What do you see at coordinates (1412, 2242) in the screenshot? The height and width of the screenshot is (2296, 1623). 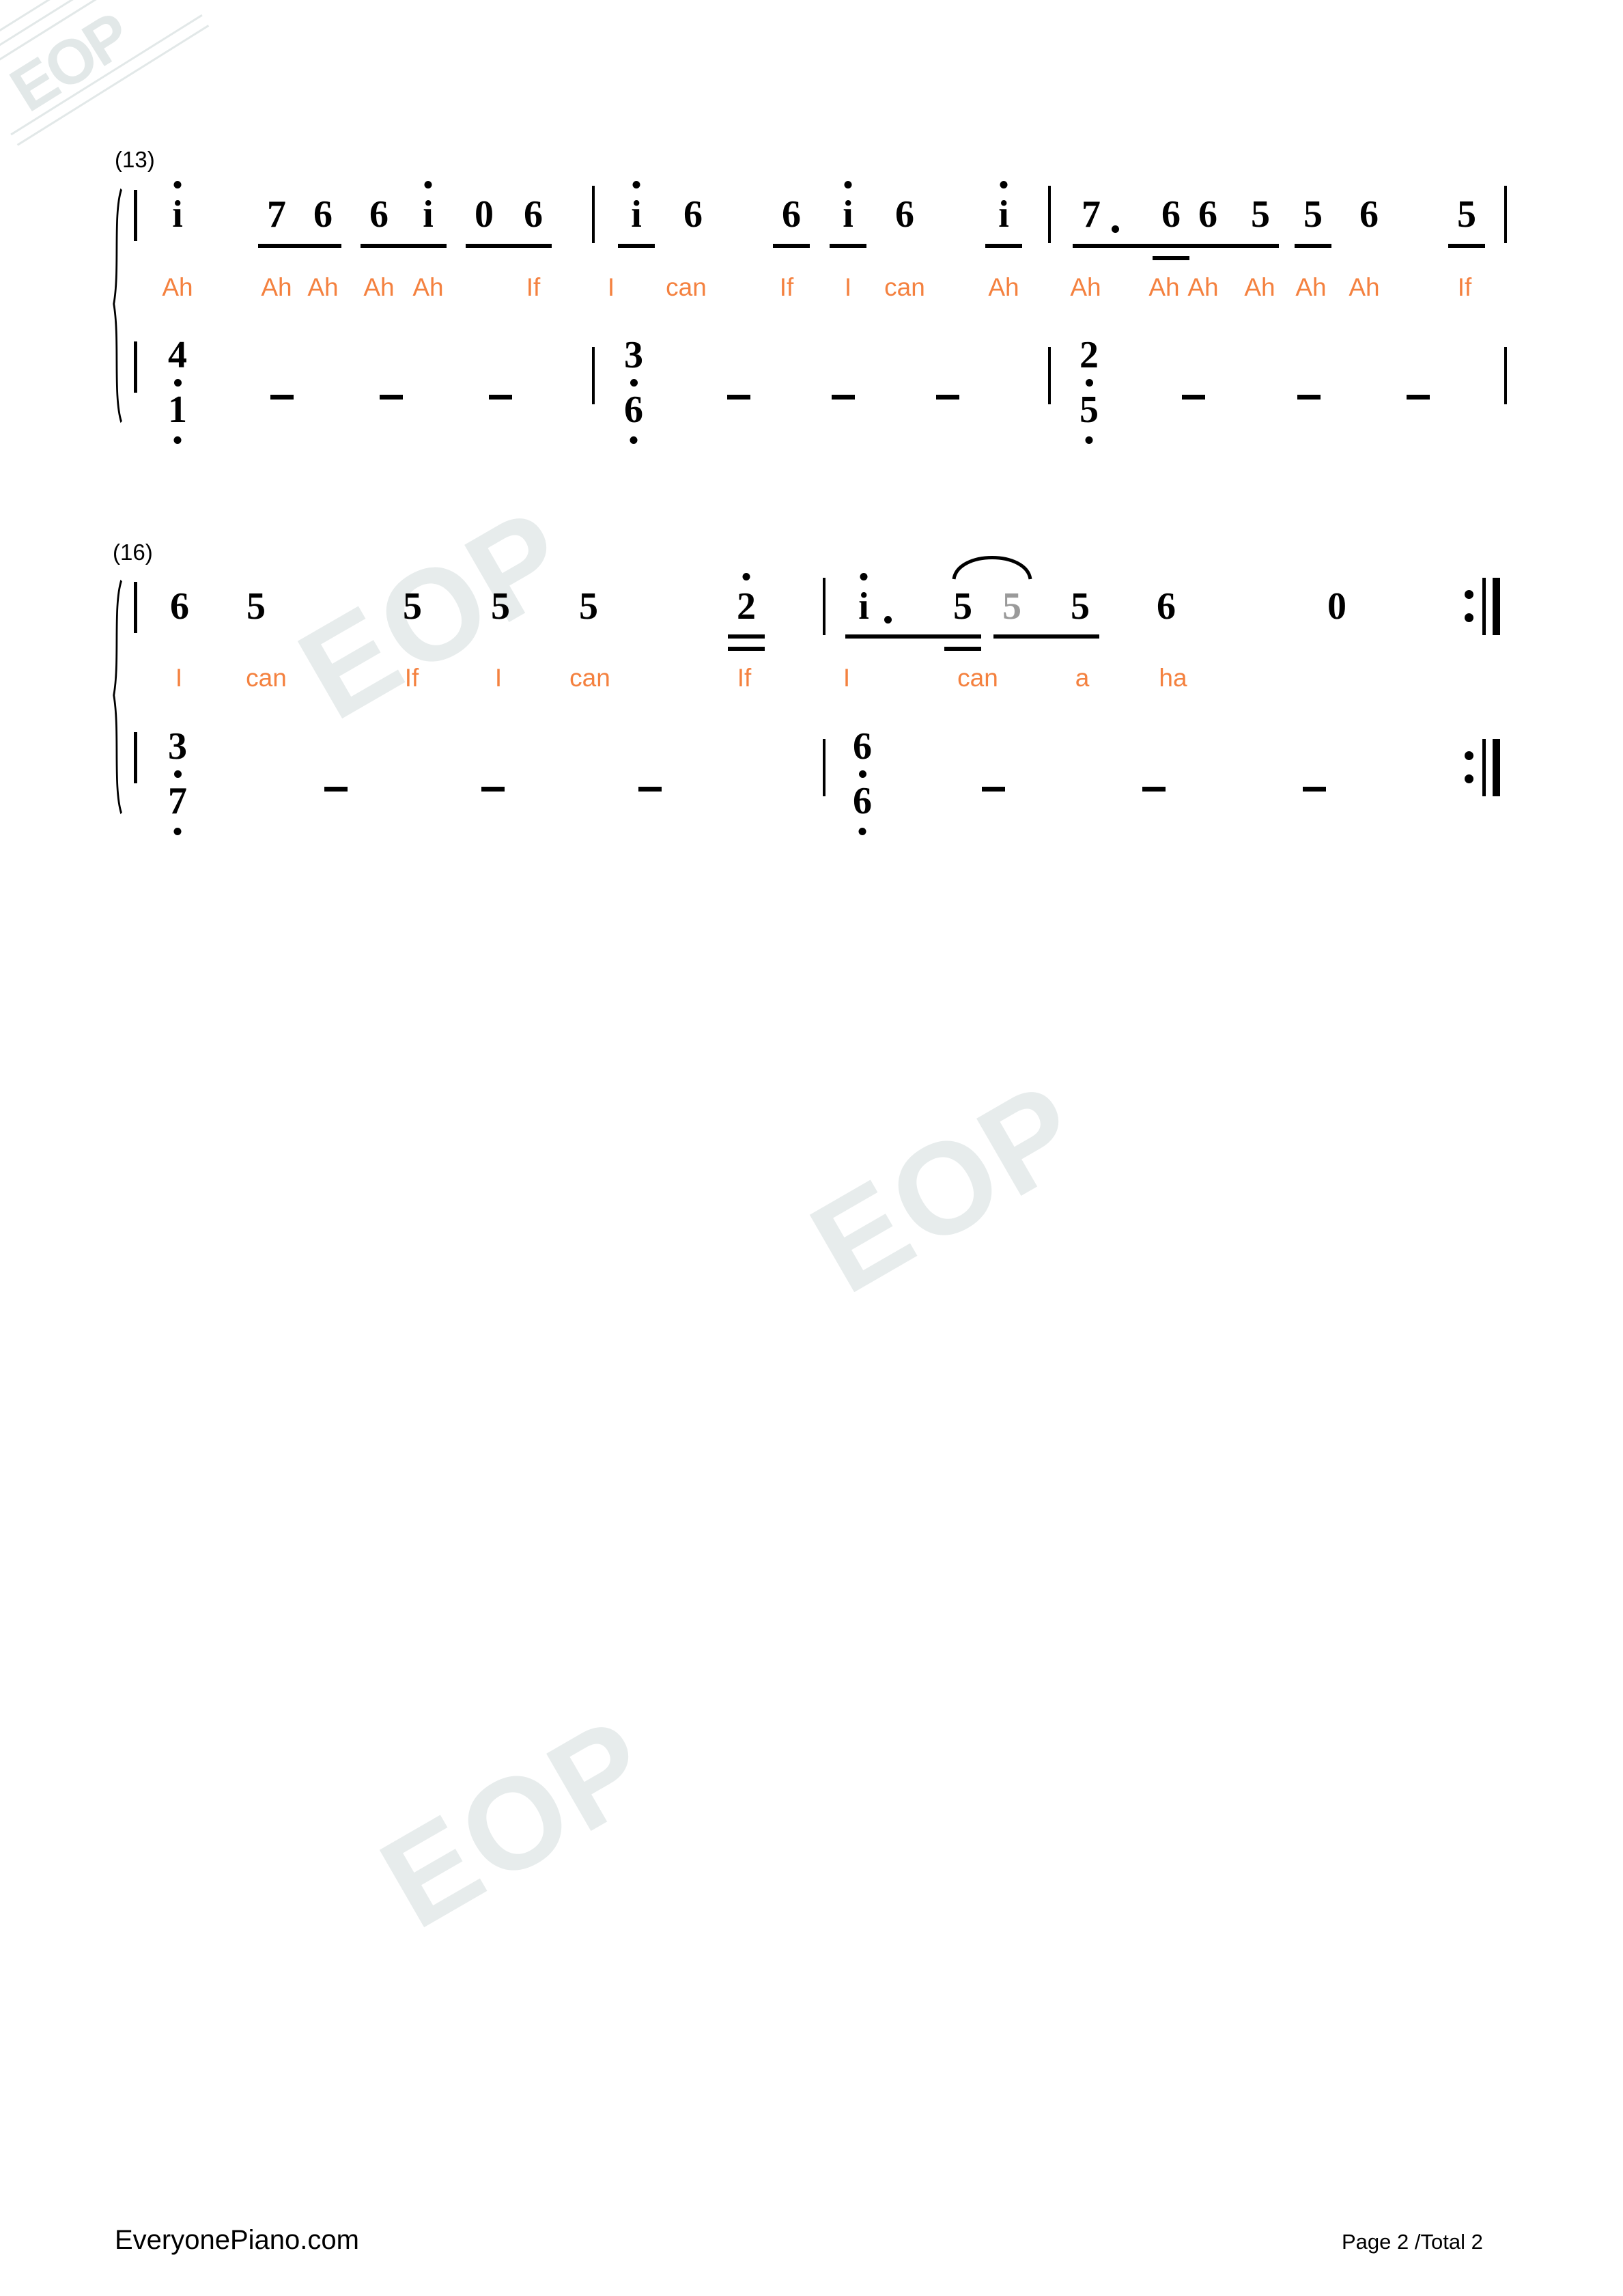 I see `footer-page-number: Page 2 /Total 2` at bounding box center [1412, 2242].